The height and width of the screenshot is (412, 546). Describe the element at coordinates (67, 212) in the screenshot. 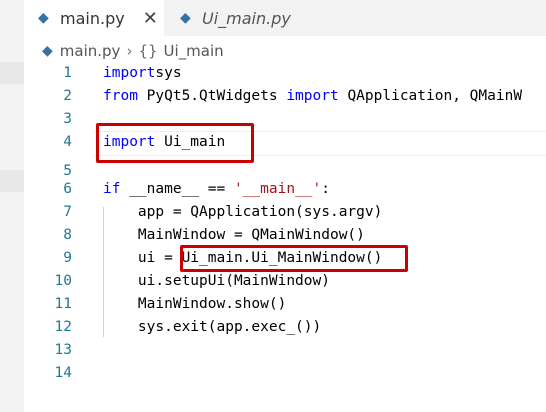

I see `line-number: 7` at that location.